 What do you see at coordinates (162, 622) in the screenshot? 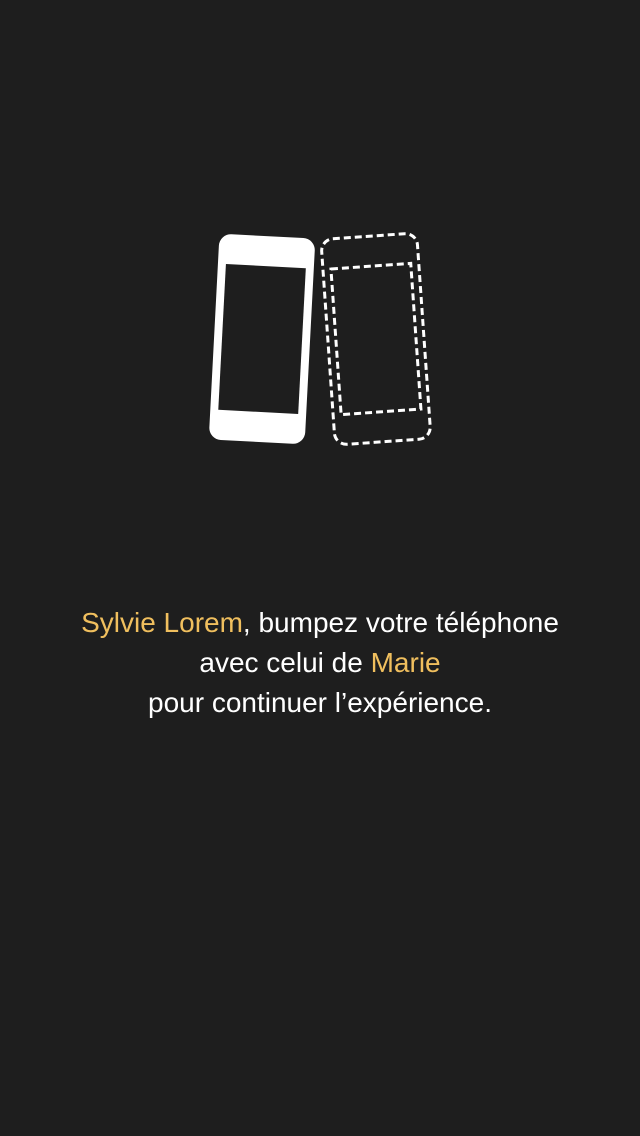
I see `user-name: Sylvie Lorem` at bounding box center [162, 622].